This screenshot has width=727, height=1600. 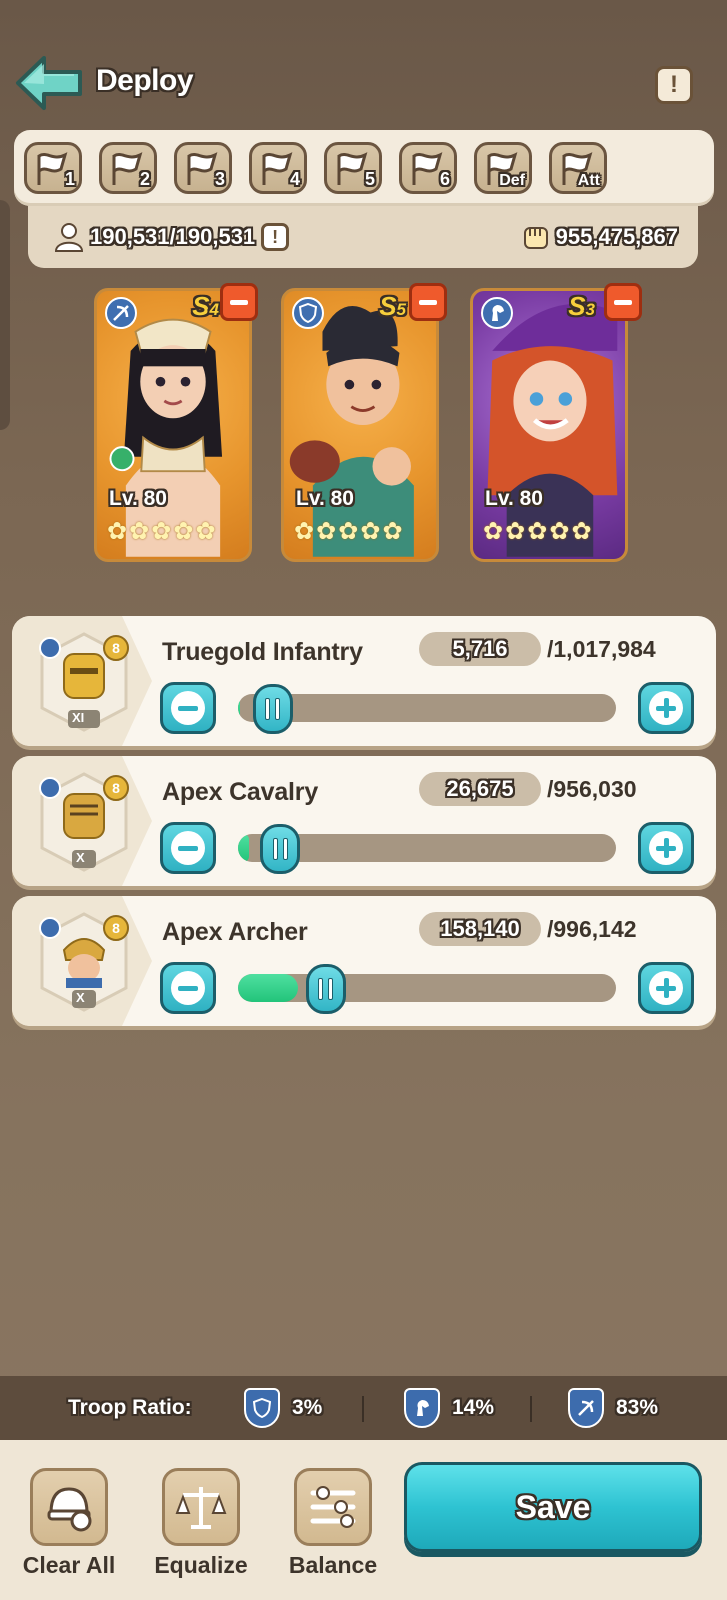 What do you see at coordinates (480, 649) in the screenshot?
I see `troop-count-input: 5,716` at bounding box center [480, 649].